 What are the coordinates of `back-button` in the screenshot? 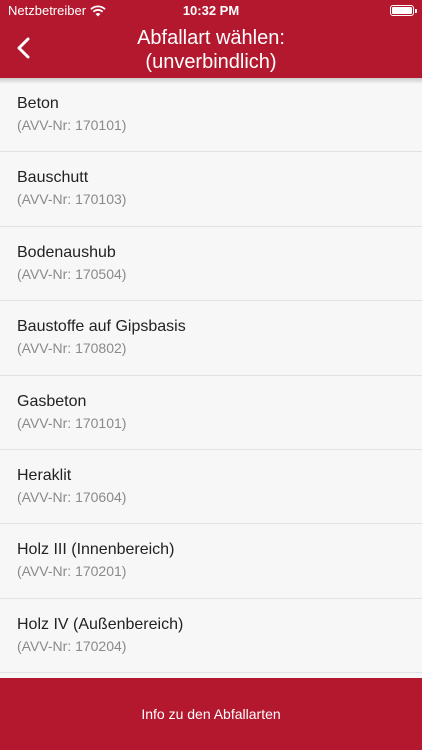 It's located at (24, 48).